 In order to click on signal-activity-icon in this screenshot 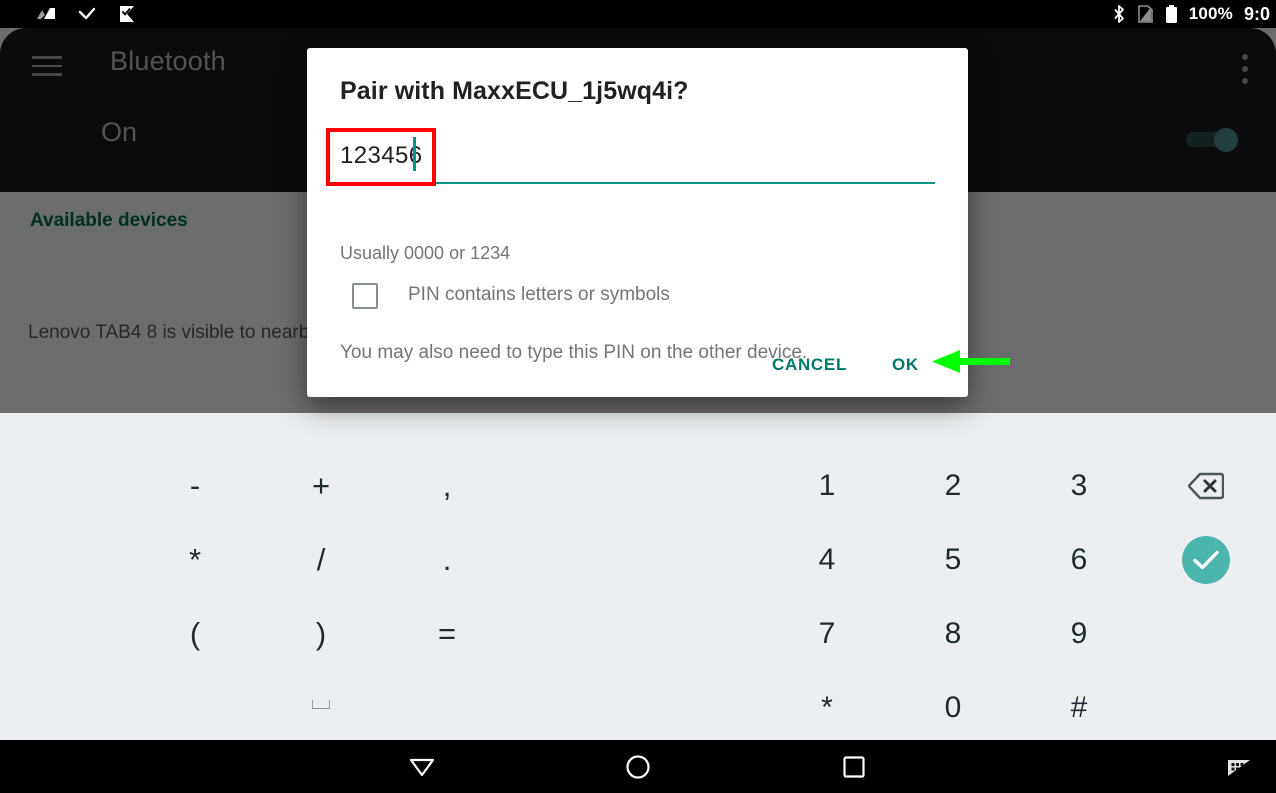, I will do `click(46, 13)`.